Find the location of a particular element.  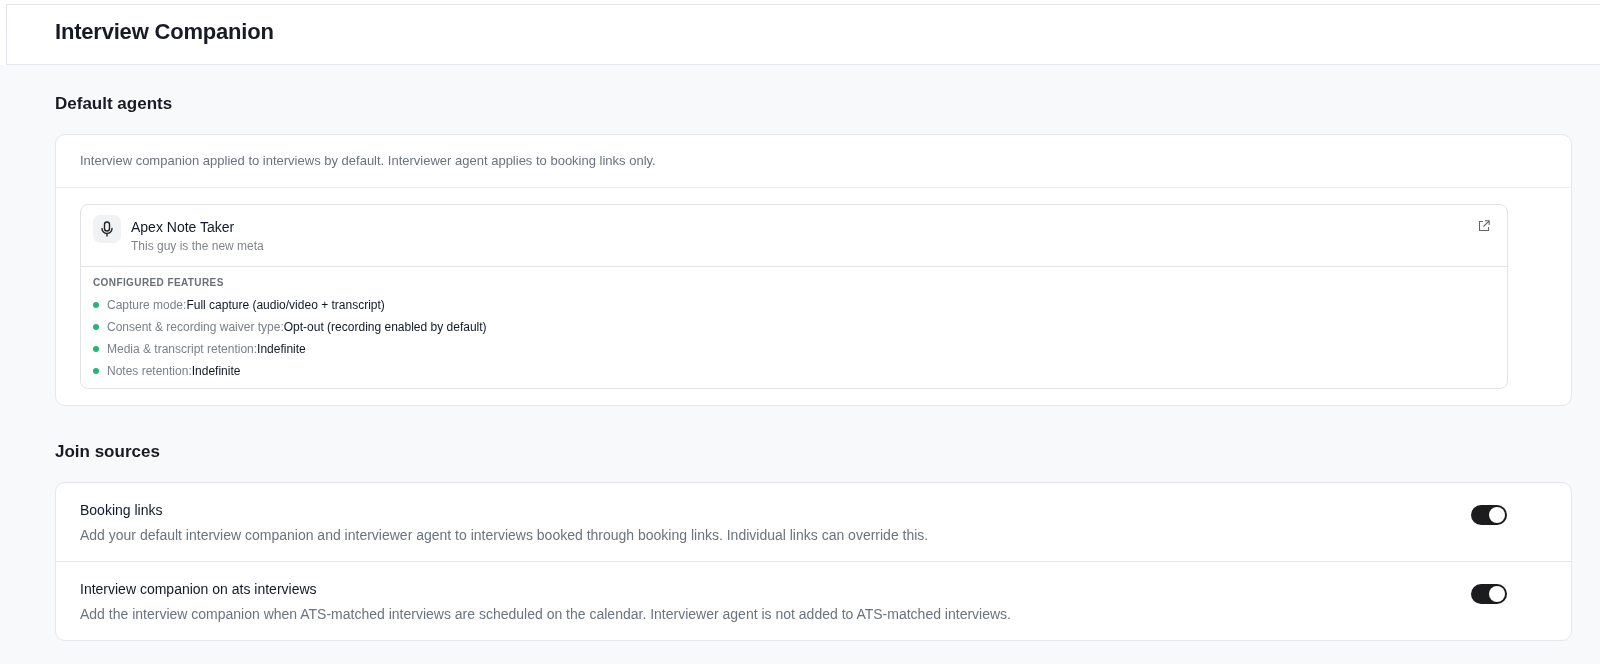

external-link-icon is located at coordinates (1484, 226).